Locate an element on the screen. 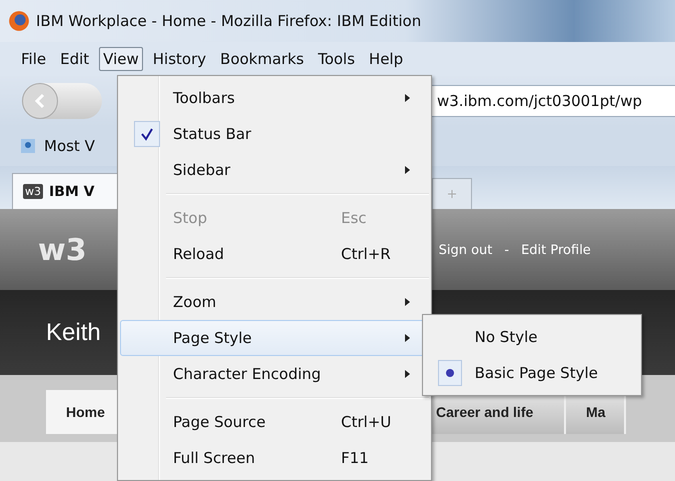 The width and height of the screenshot is (675, 481). menu-item: Zoom is located at coordinates (274, 302).